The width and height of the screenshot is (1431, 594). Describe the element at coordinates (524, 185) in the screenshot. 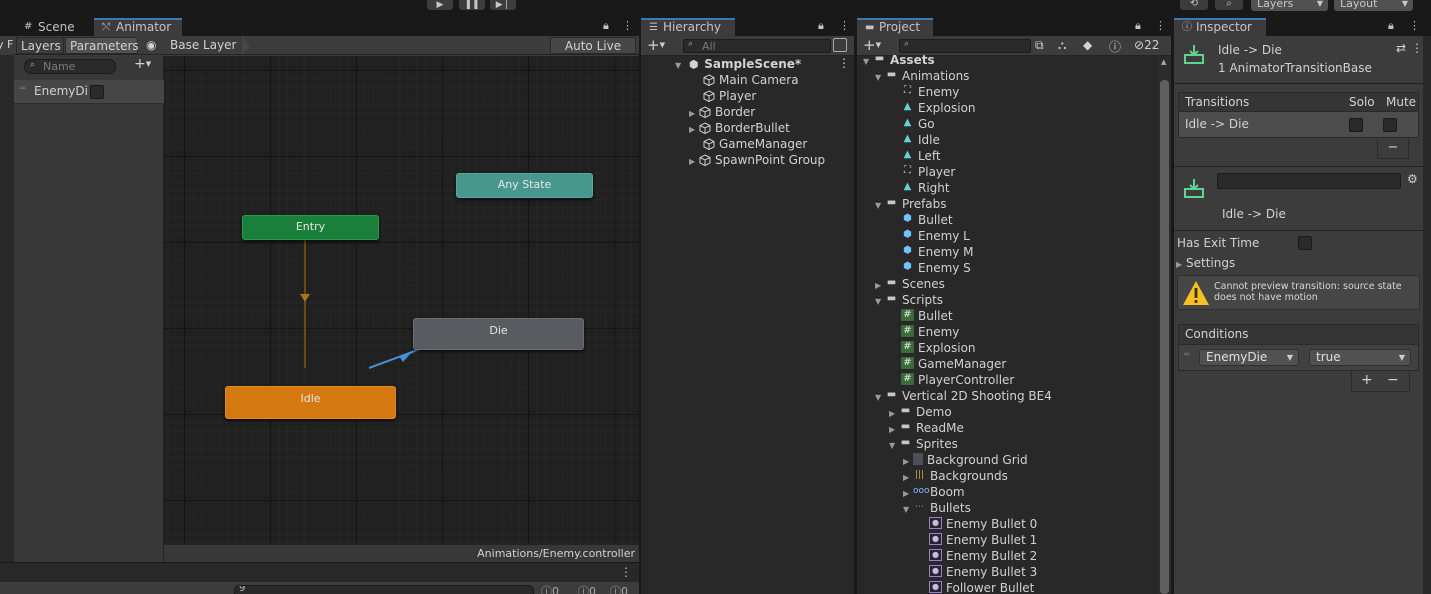

I see `any-state-node: Any State` at that location.